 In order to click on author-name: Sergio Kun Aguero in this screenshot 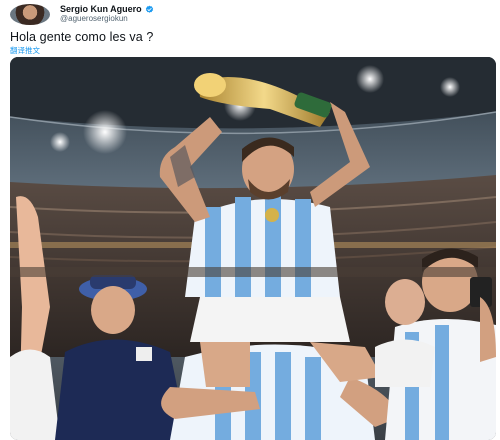, I will do `click(101, 9)`.